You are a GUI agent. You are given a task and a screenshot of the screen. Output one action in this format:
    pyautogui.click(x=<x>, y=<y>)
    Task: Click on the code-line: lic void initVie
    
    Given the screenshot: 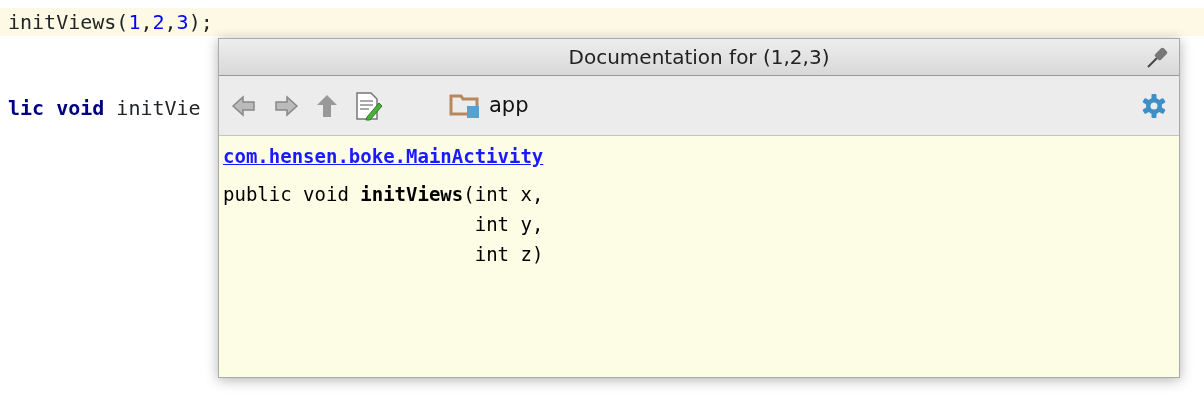 What is the action you would take?
    pyautogui.click(x=104, y=108)
    